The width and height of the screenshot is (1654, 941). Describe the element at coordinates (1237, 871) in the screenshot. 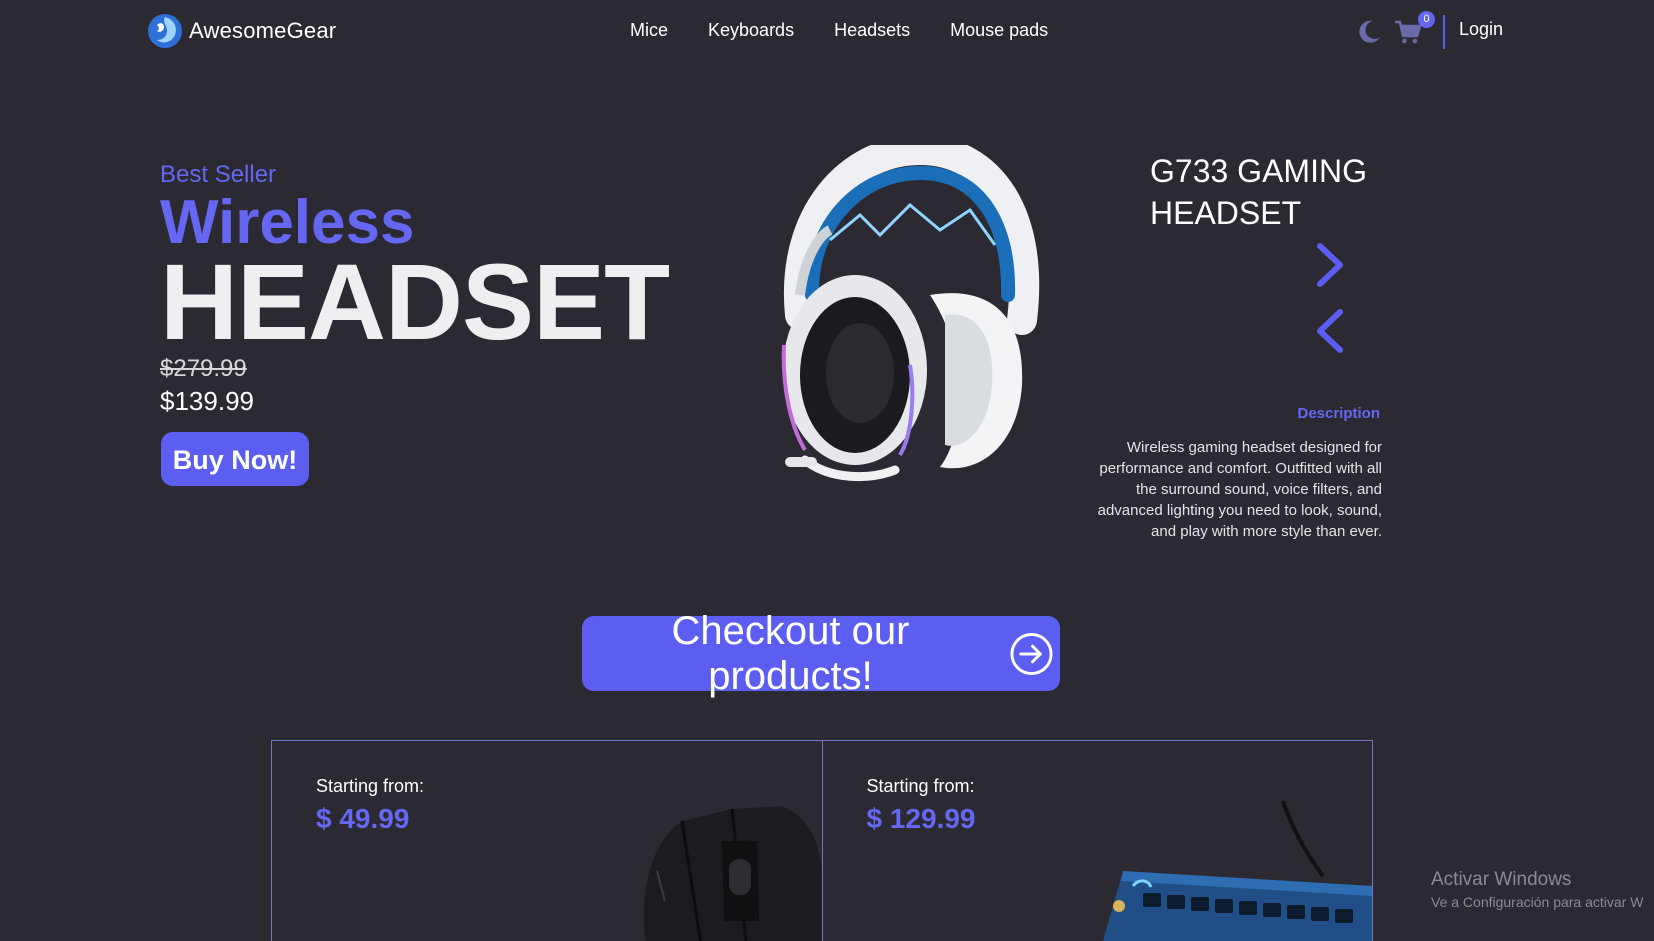

I see `keyboard-product-image` at that location.